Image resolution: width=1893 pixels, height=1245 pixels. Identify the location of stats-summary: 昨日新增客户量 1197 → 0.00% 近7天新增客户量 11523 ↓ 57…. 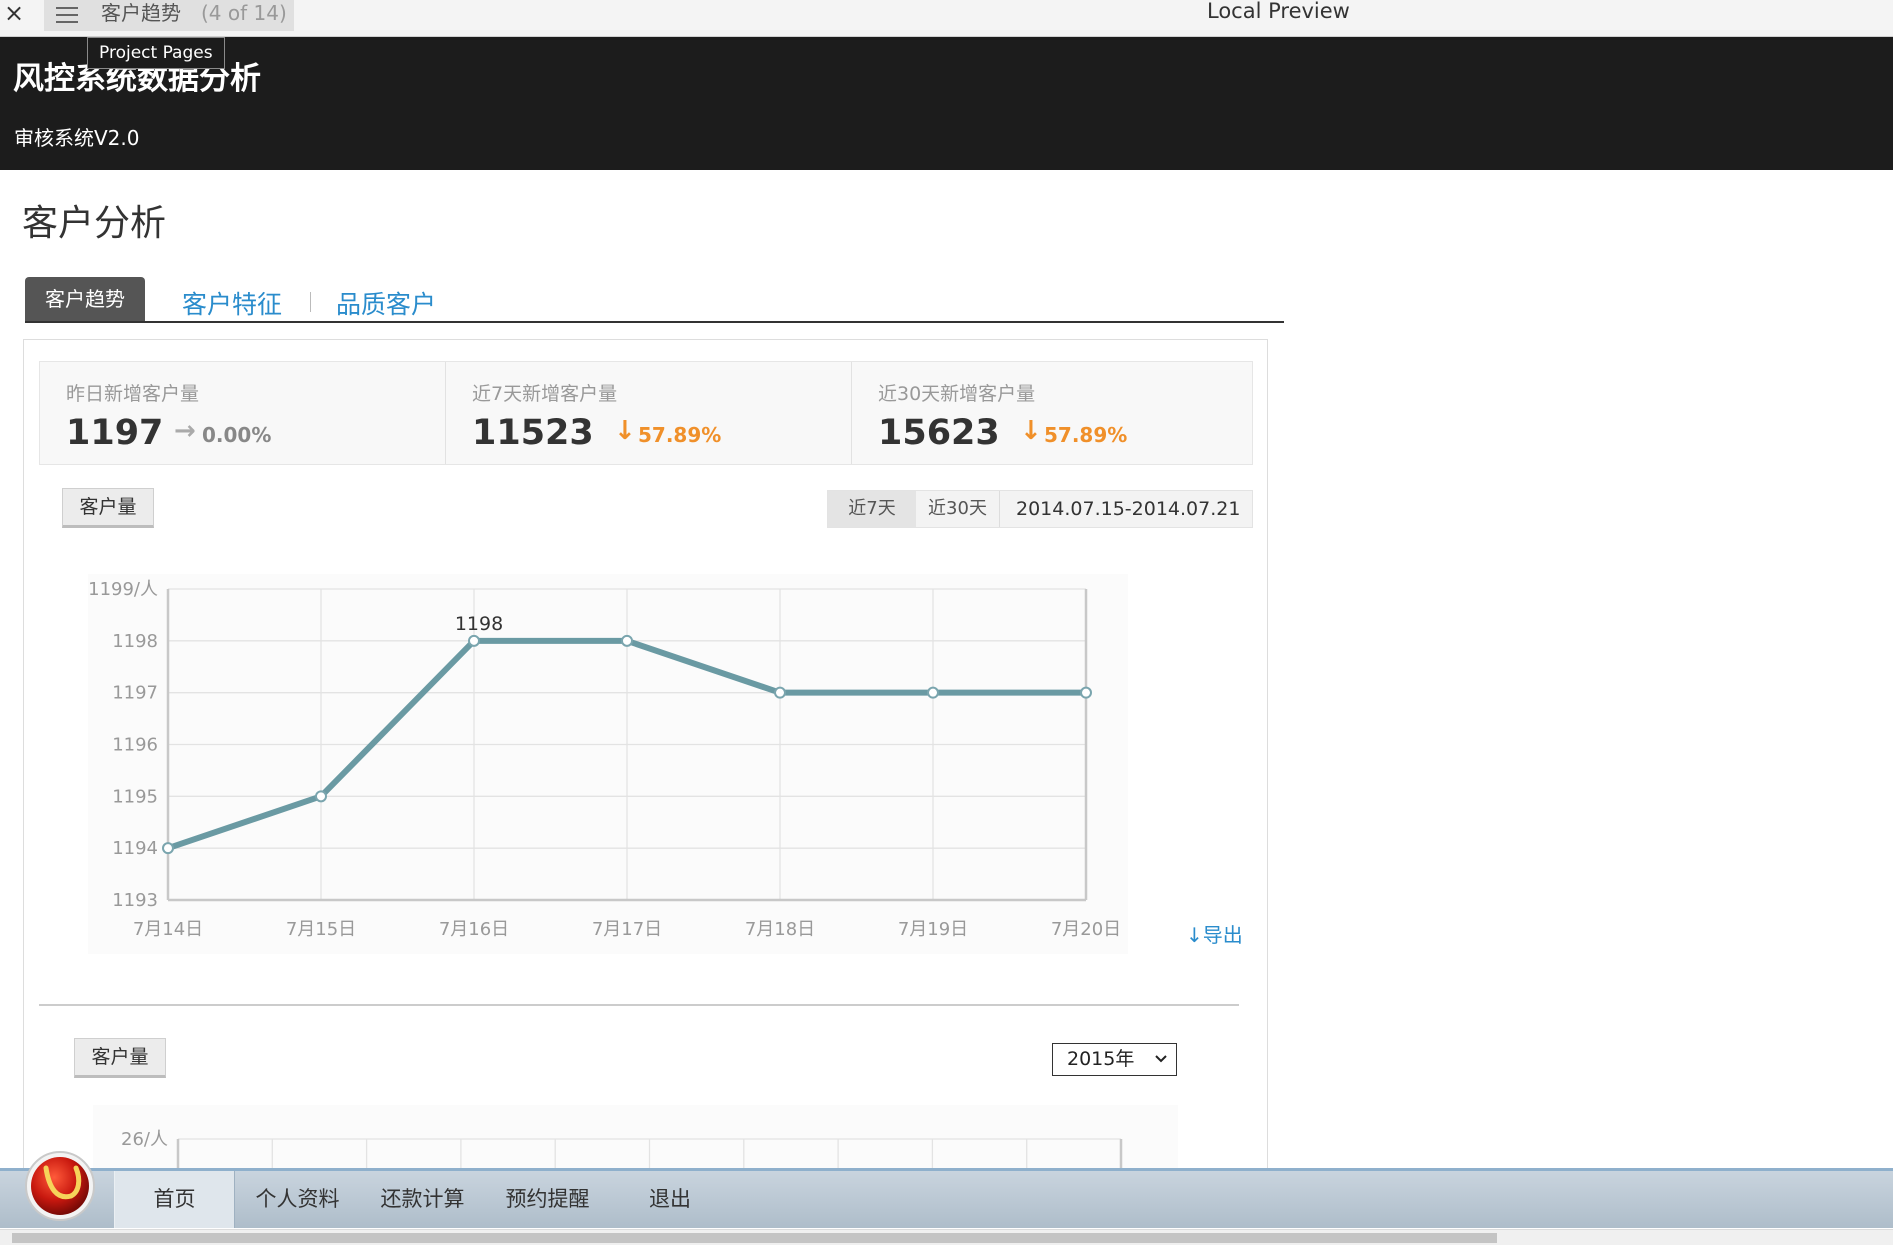
(646, 413).